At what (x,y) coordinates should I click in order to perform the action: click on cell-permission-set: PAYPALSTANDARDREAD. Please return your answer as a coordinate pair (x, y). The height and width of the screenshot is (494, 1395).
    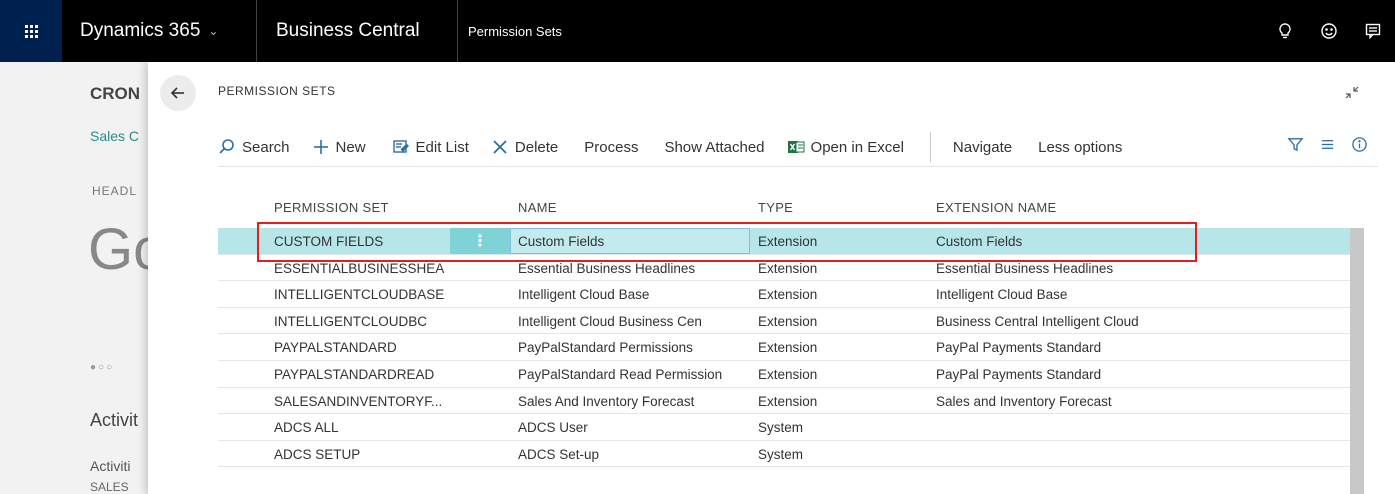
    Looking at the image, I should click on (354, 374).